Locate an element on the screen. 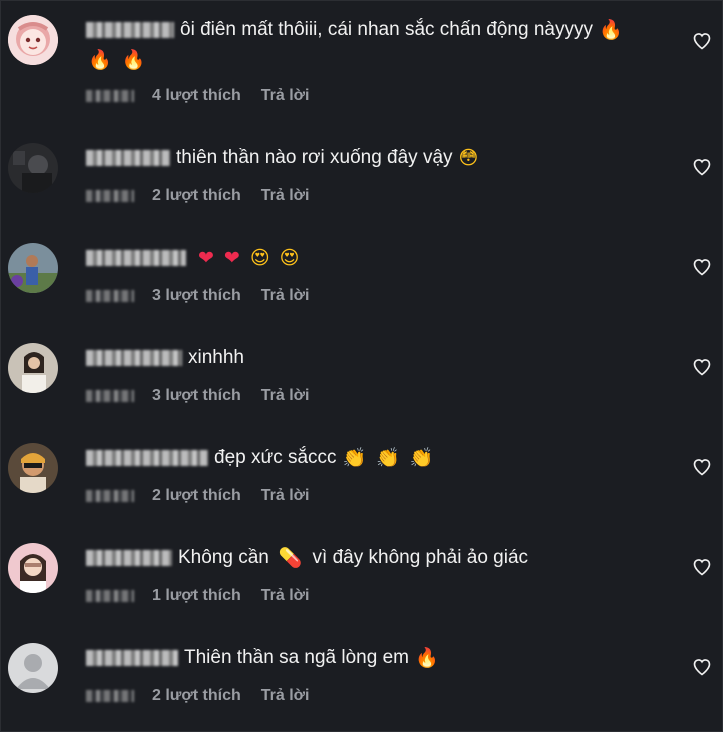 The height and width of the screenshot is (732, 723). comment-text-continued: vì đây không phải ảo giác is located at coordinates (420, 557).